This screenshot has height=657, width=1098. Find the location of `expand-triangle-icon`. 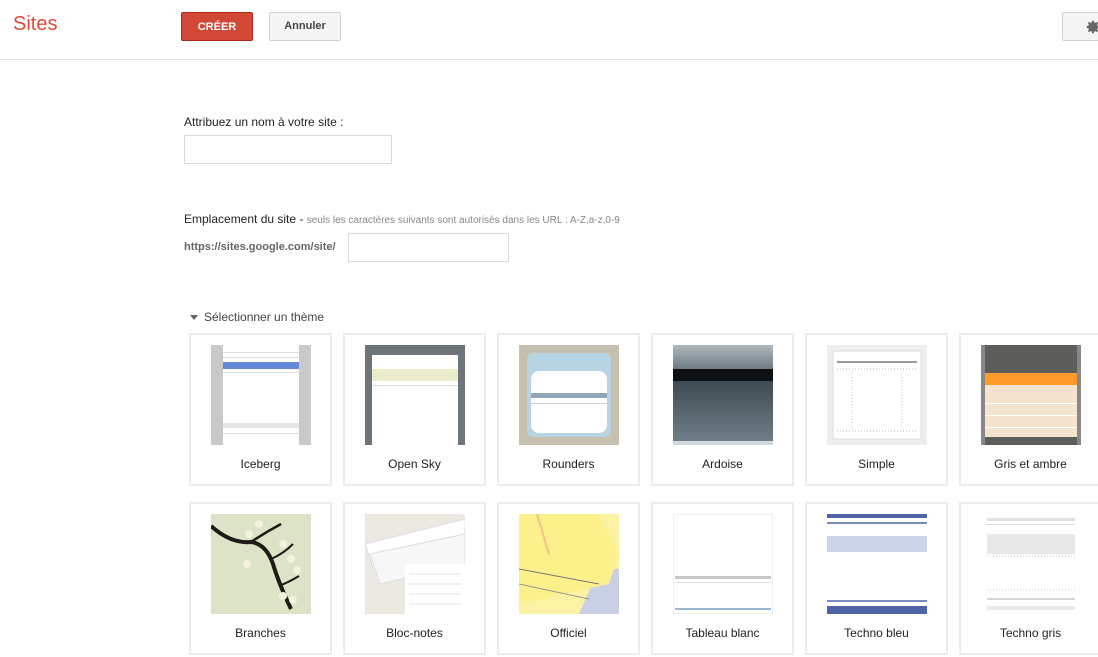

expand-triangle-icon is located at coordinates (194, 318).